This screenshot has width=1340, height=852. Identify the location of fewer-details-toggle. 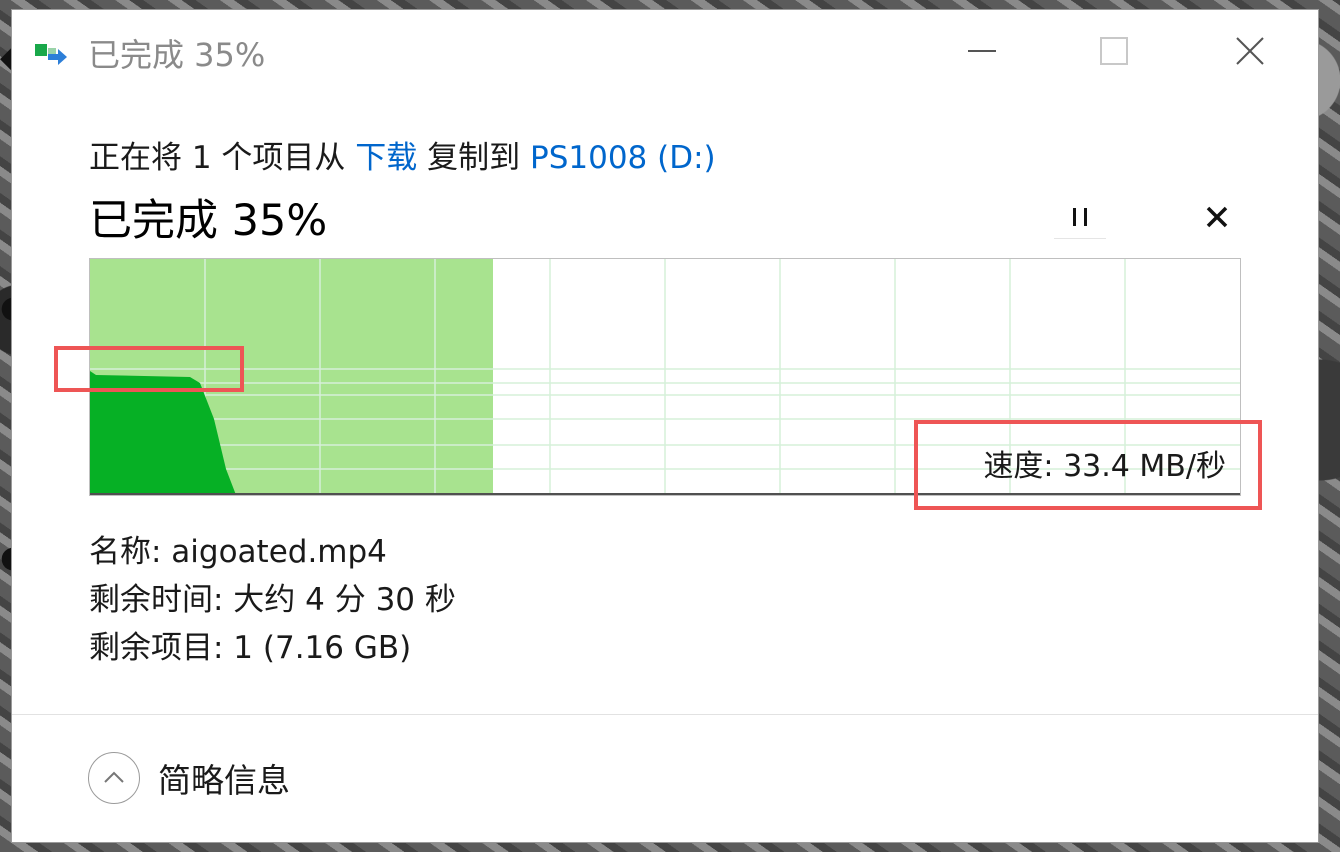
(114, 778).